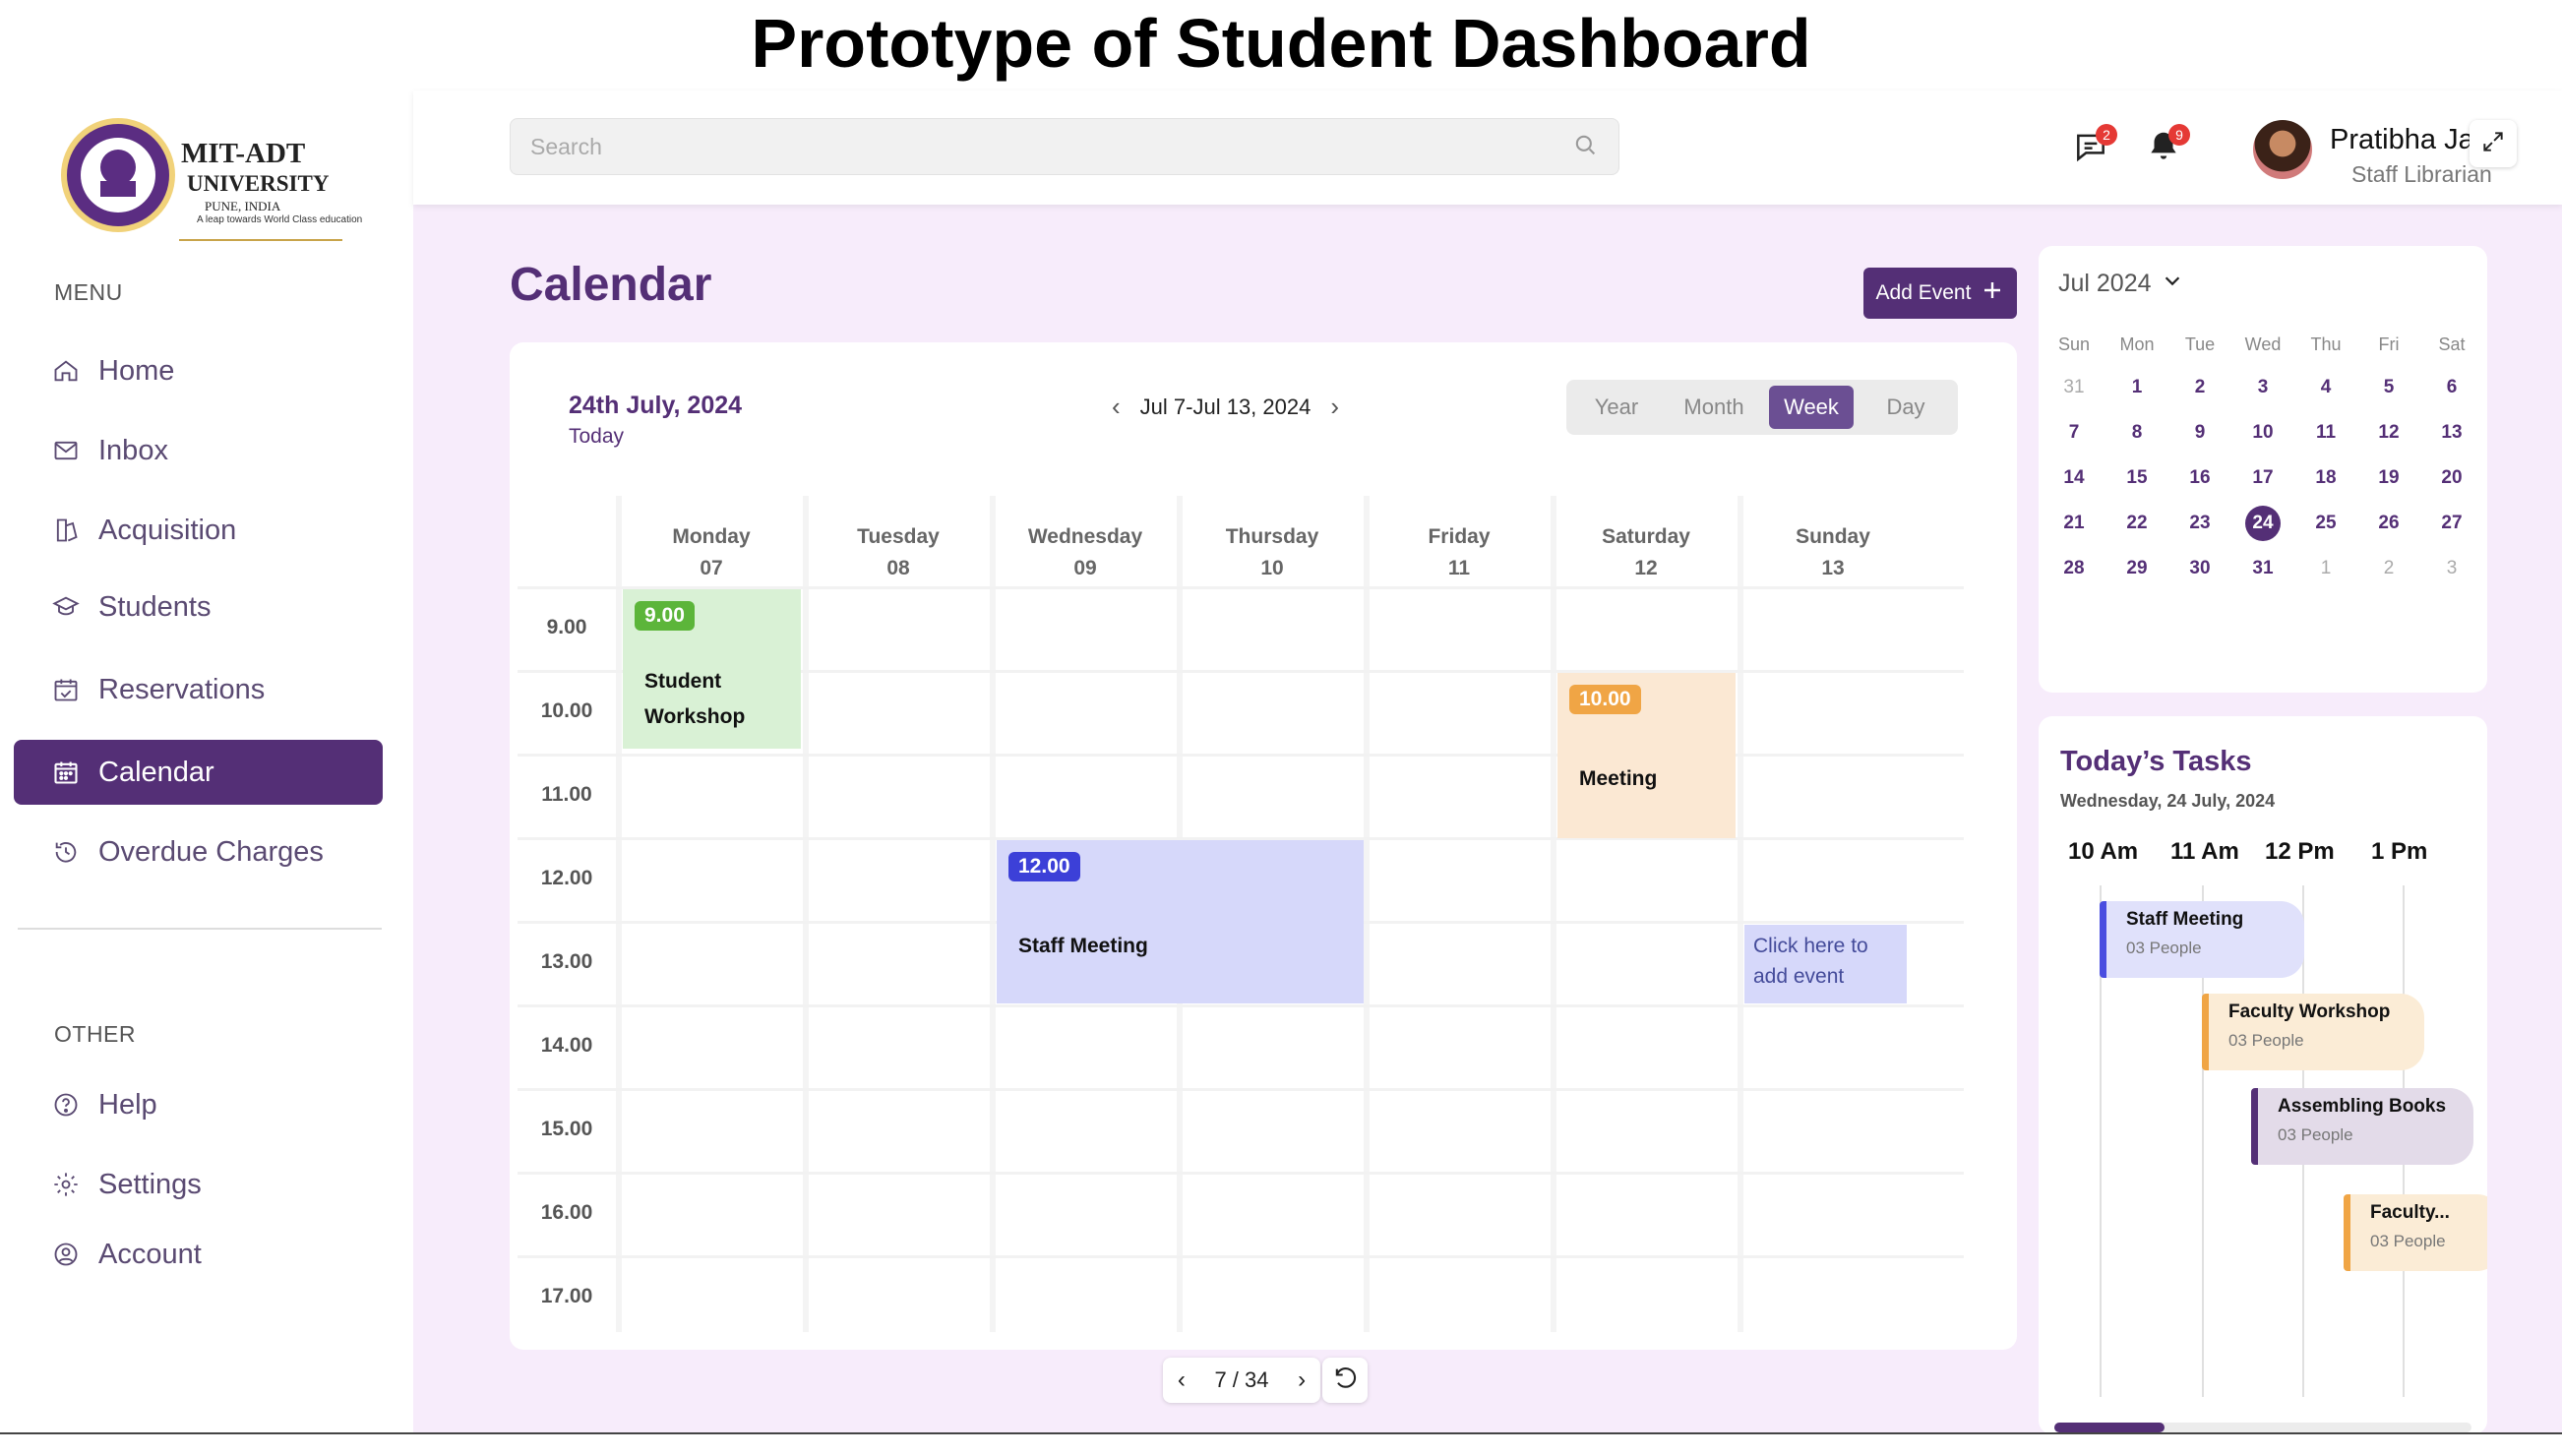 This screenshot has height=1456, width=2562. I want to click on calendar-day: 7, so click(2074, 433).